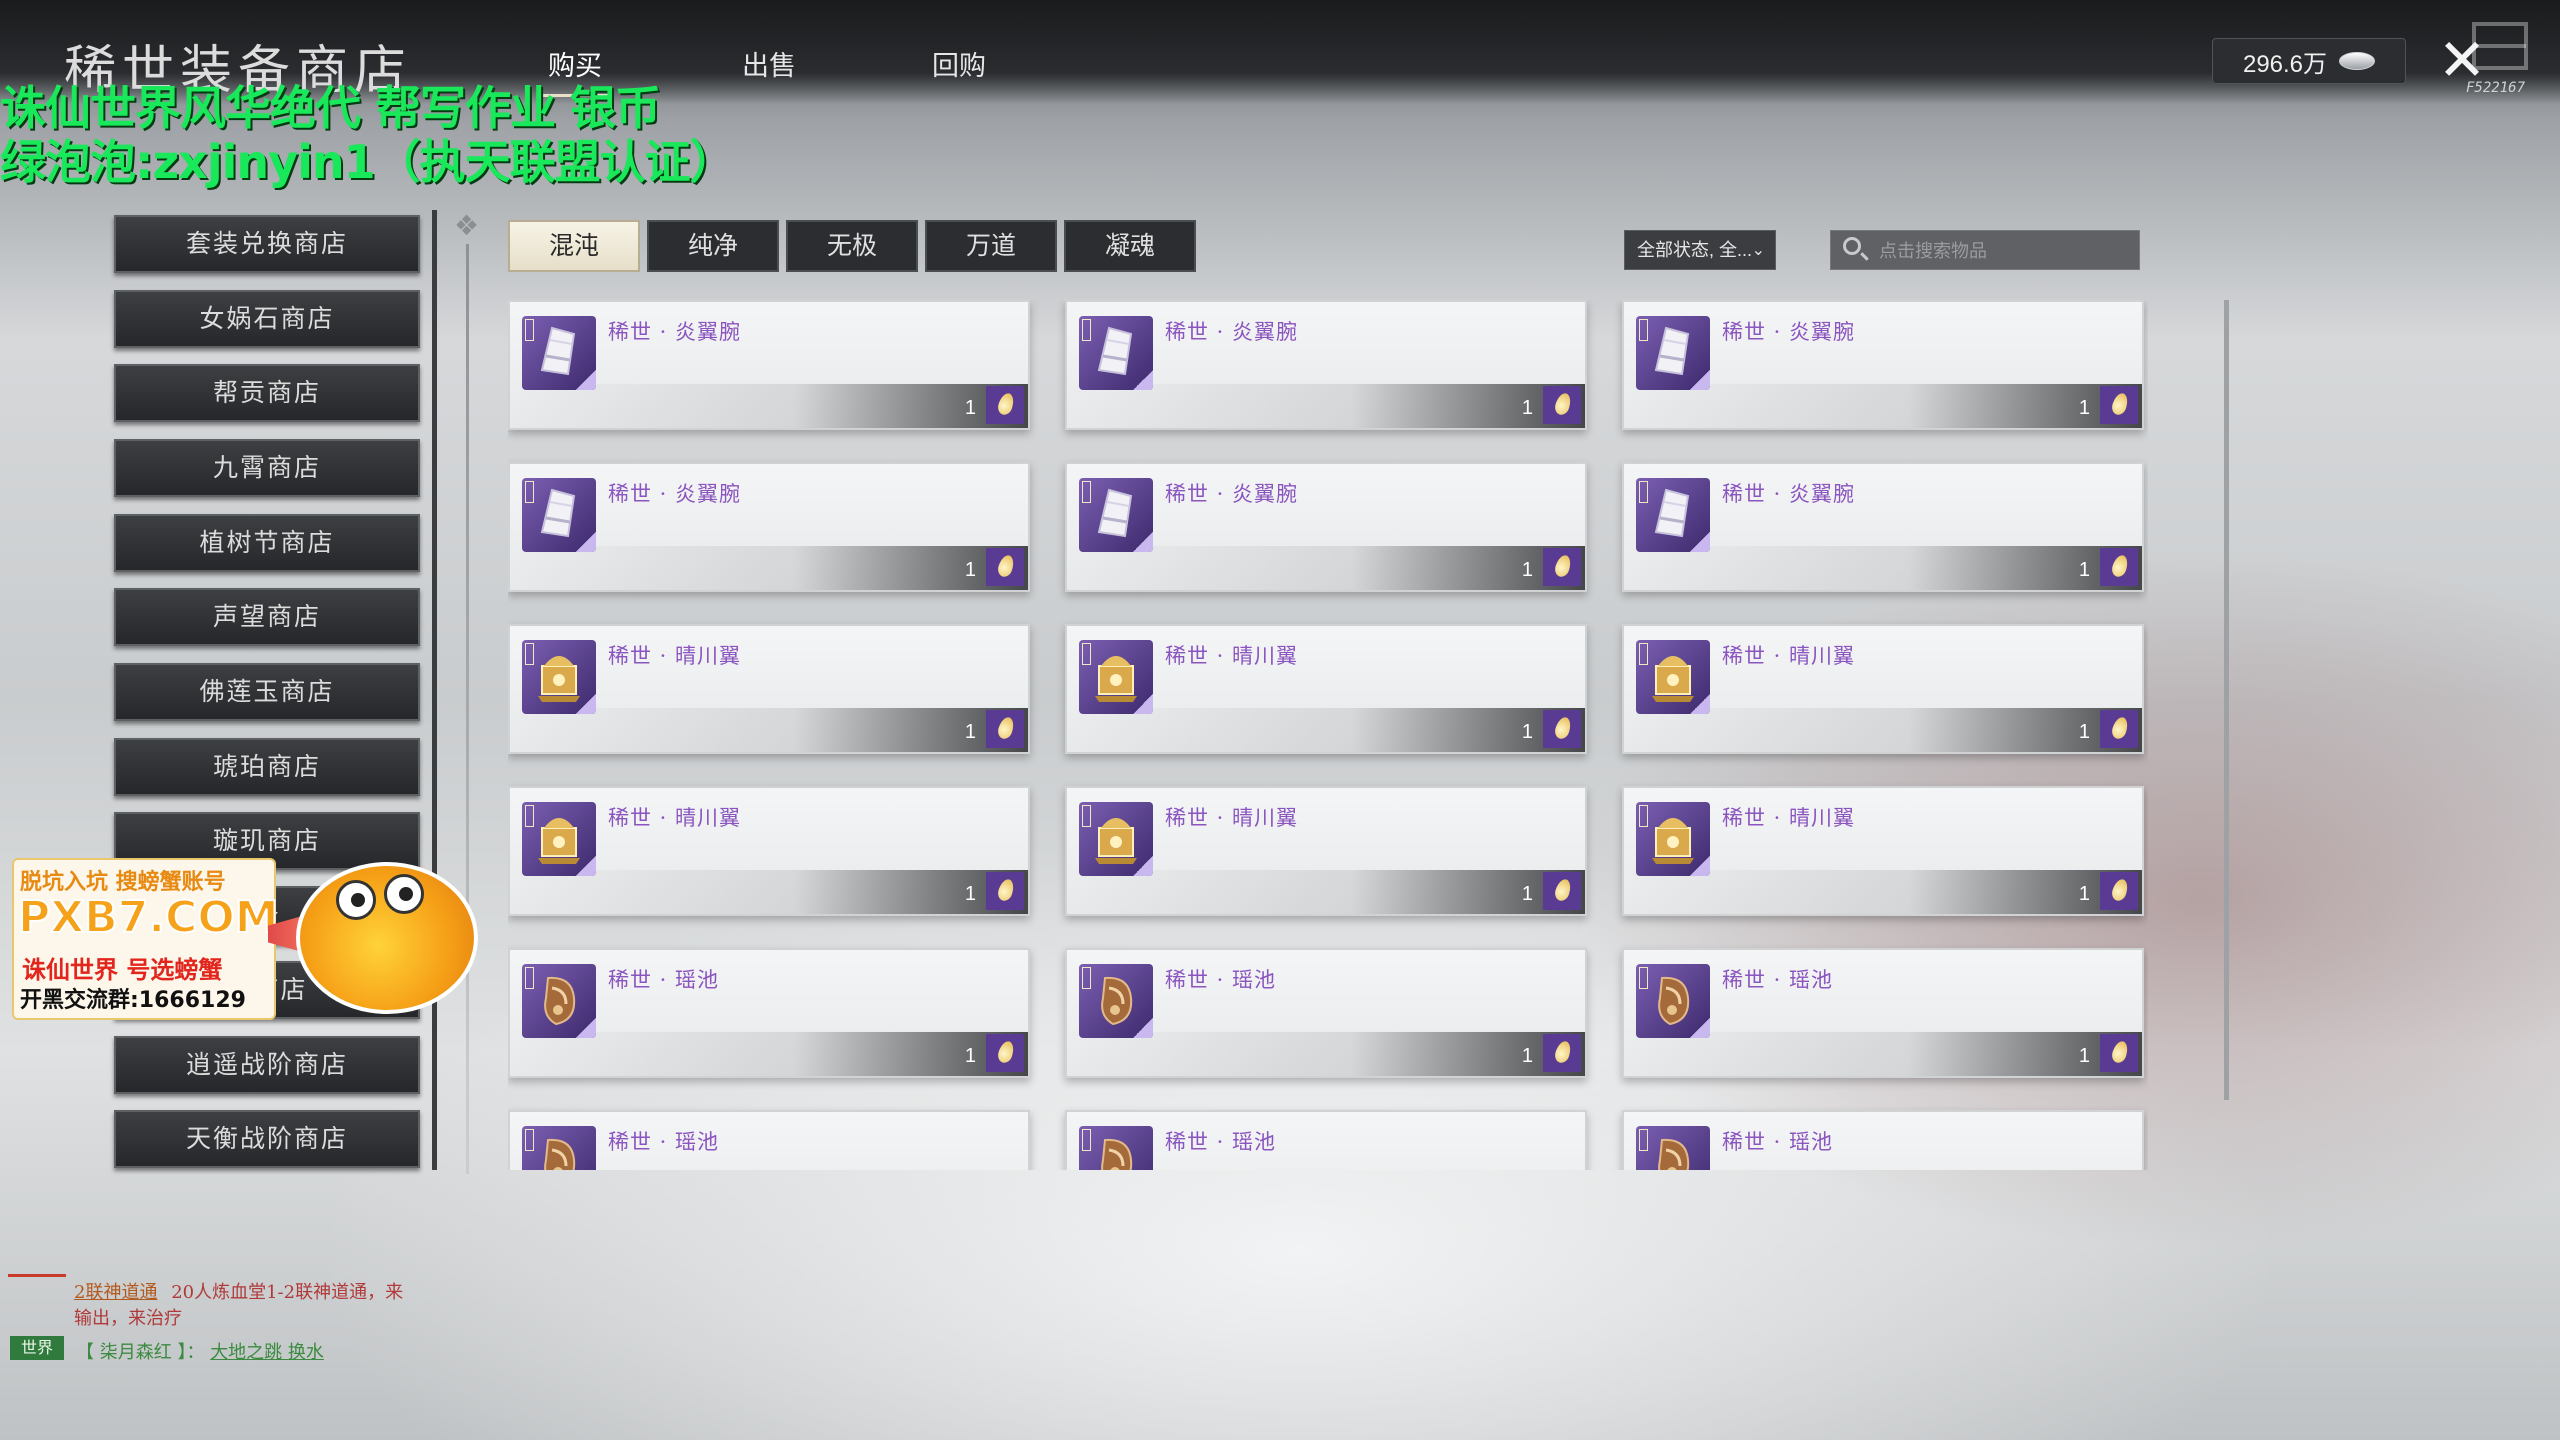 This screenshot has height=1440, width=2560. I want to click on sub-tab: 纯净, so click(713, 246).